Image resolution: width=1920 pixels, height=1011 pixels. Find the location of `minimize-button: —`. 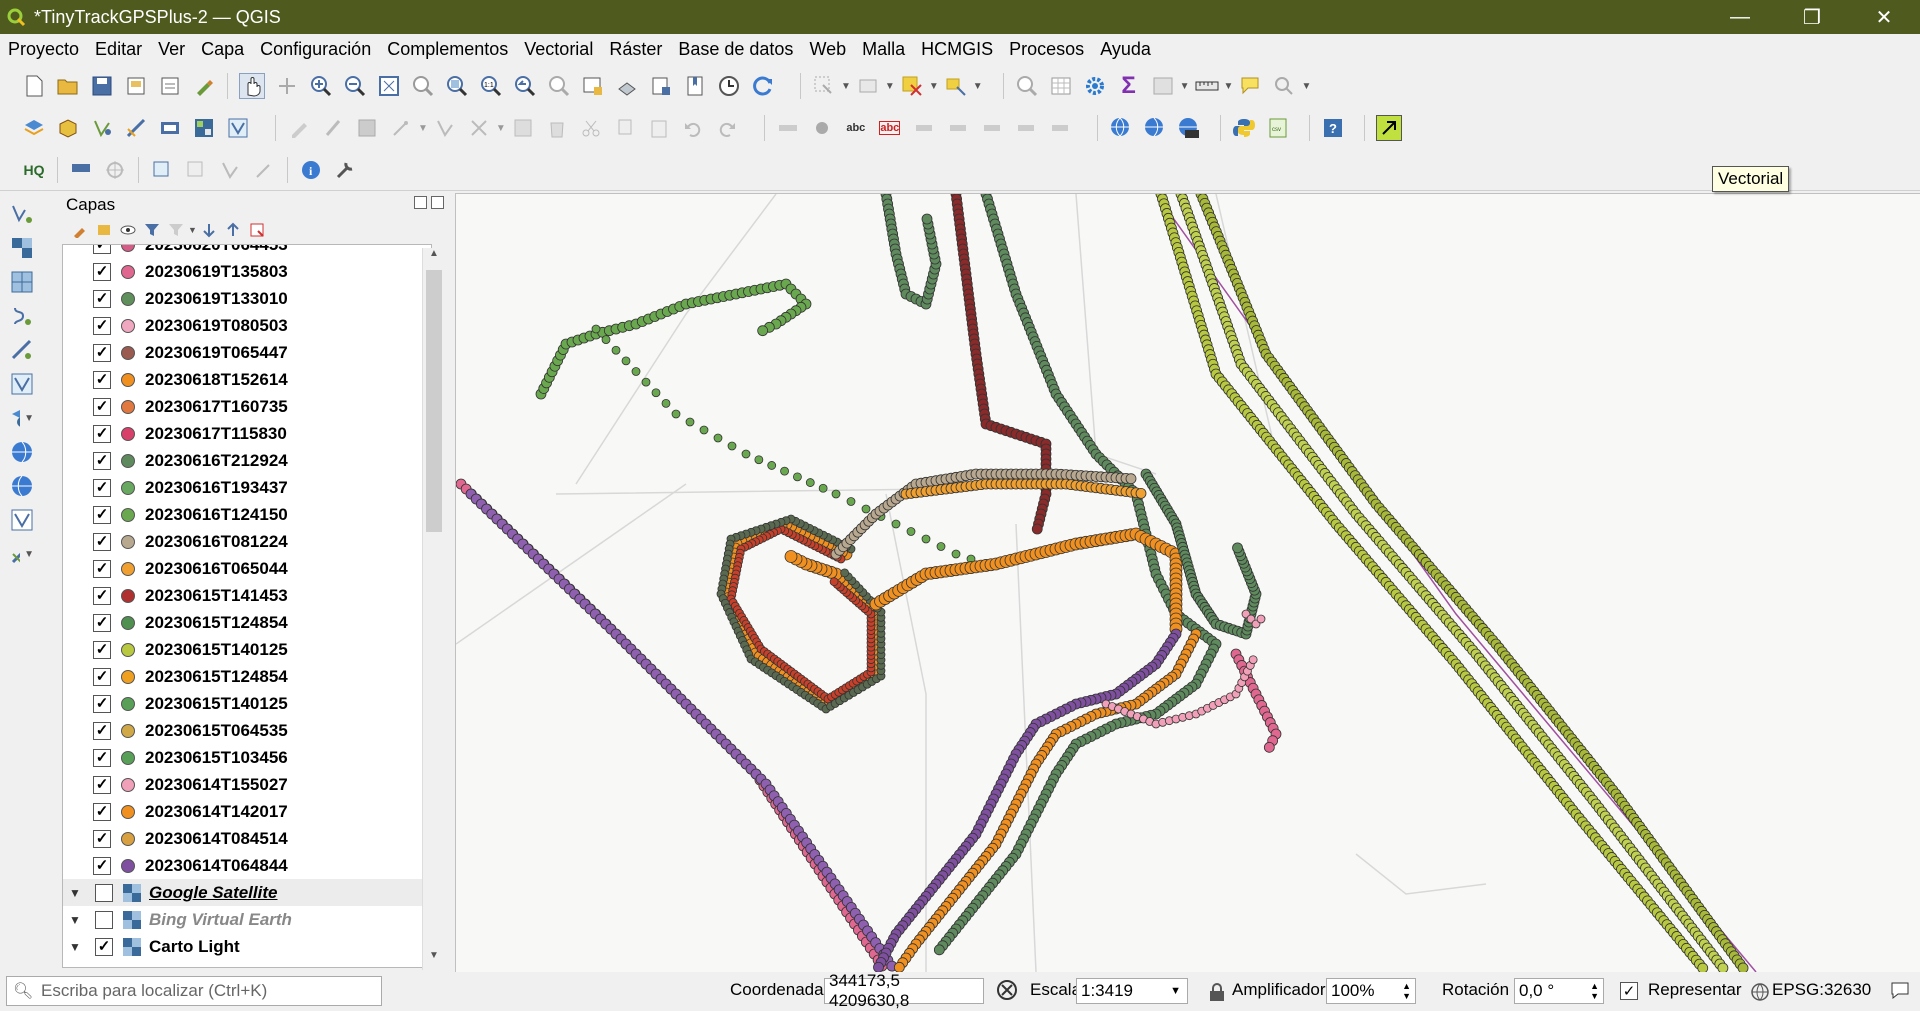

minimize-button: — is located at coordinates (1740, 17).